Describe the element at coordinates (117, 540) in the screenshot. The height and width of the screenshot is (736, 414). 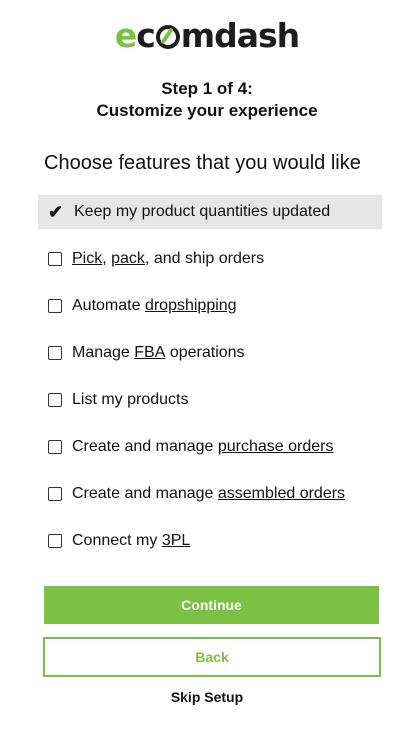
I see `option-label: Connect my` at that location.